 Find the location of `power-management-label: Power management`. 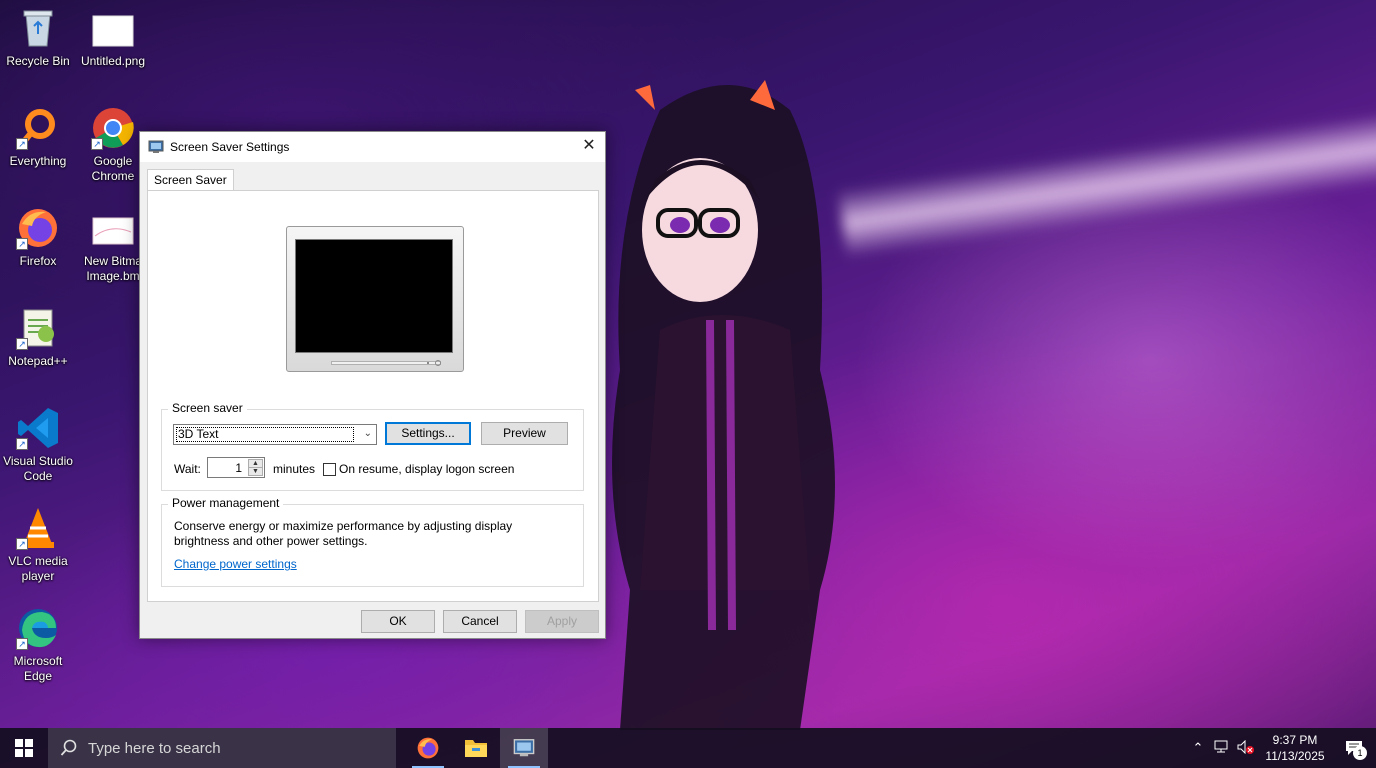

power-management-label: Power management is located at coordinates (226, 503).